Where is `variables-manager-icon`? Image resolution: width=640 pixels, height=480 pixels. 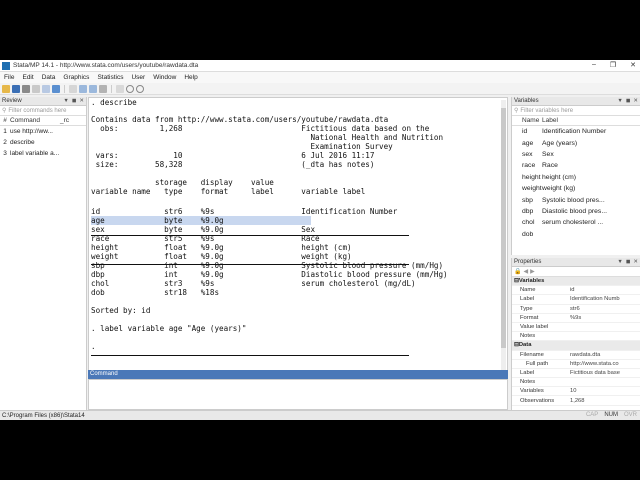 variables-manager-icon is located at coordinates (103, 88).